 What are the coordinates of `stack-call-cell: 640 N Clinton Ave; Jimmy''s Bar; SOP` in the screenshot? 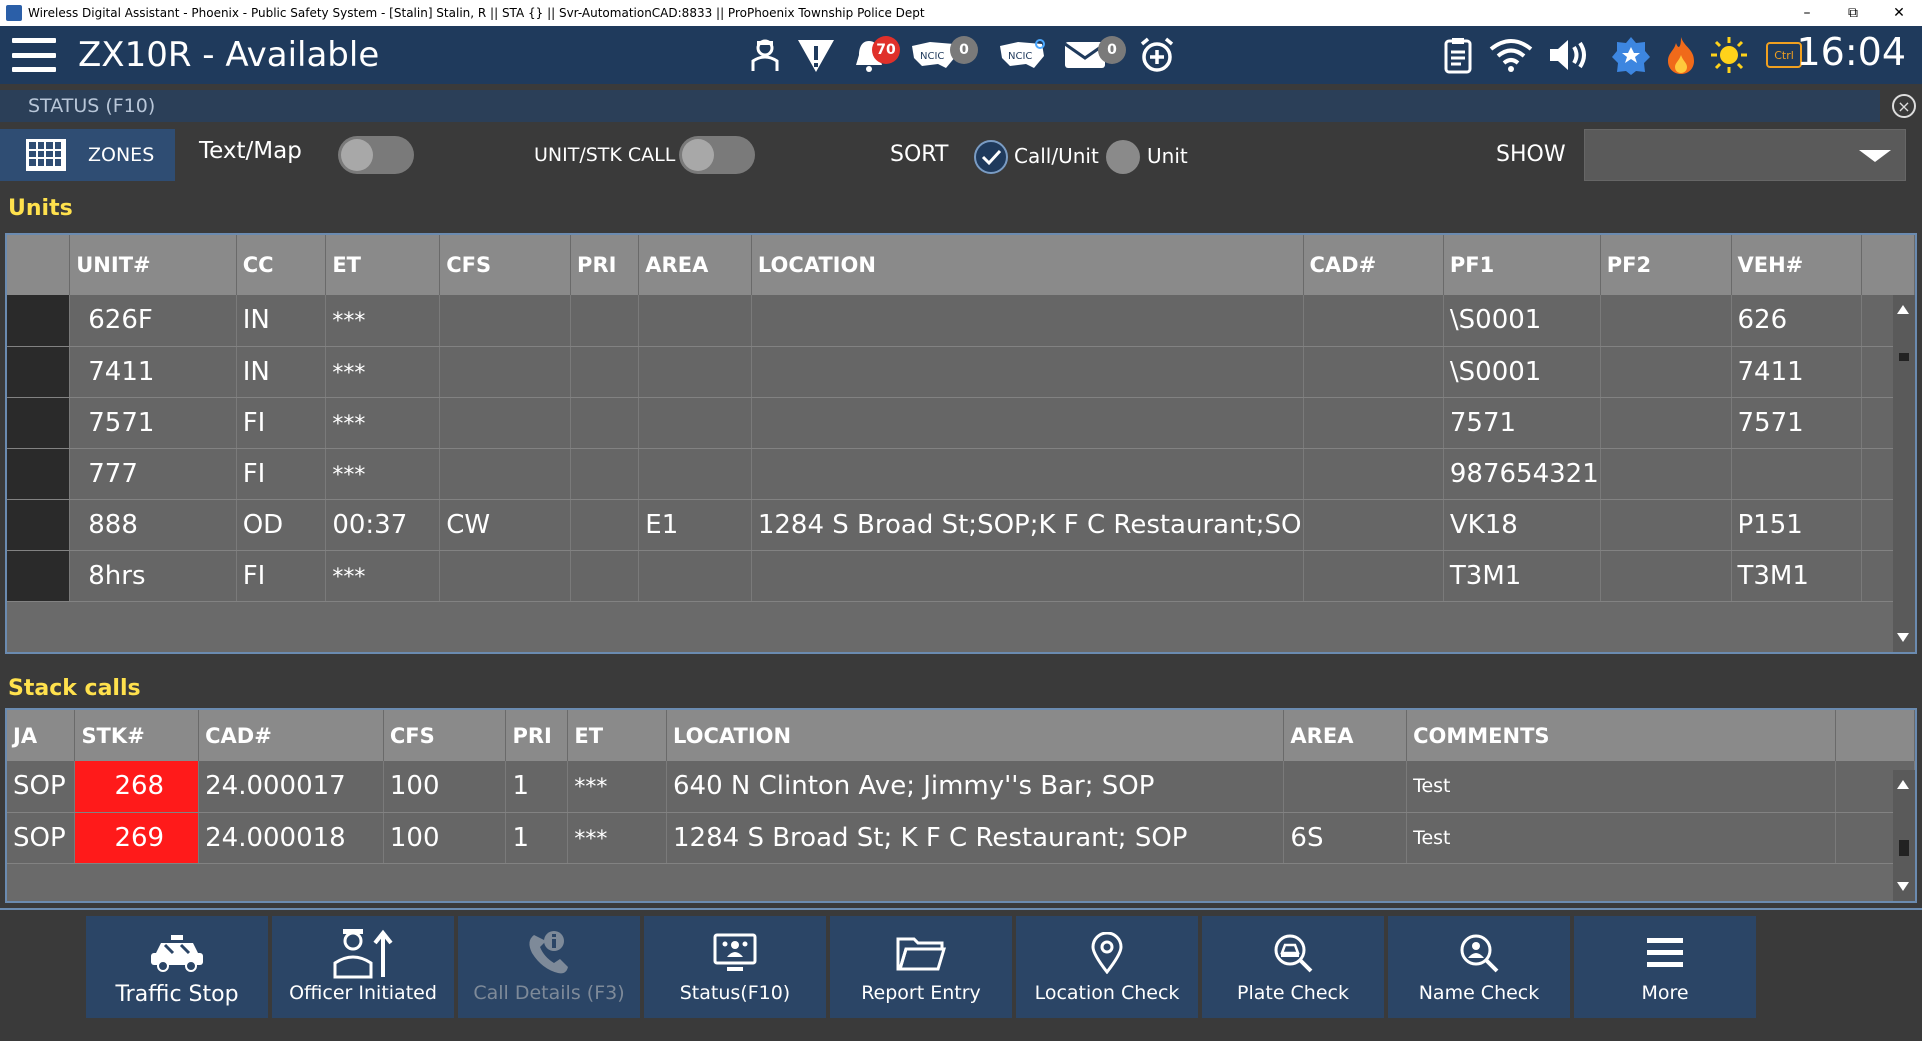 It's located at (975, 787).